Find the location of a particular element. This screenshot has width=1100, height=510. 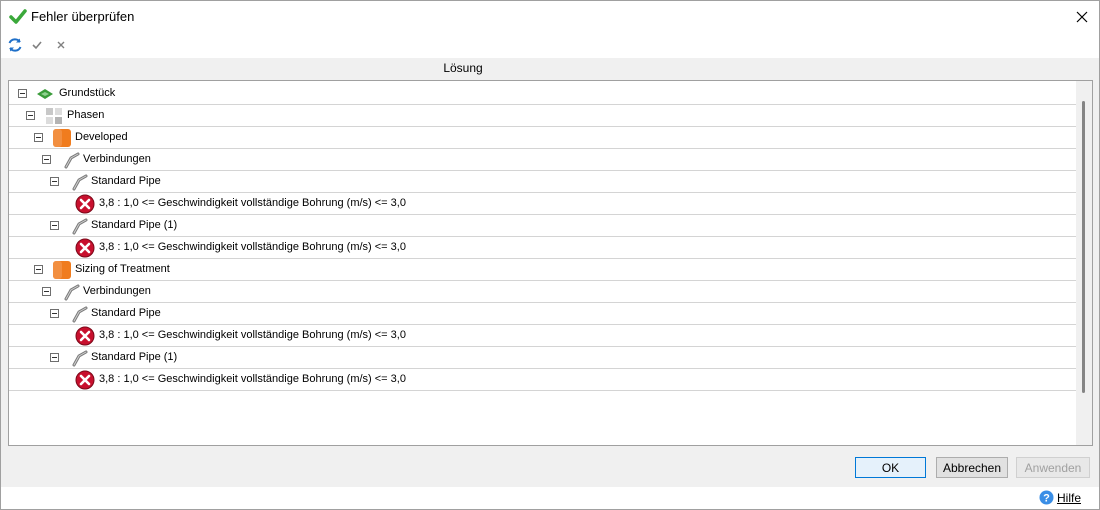

vertical-scrollbar is located at coordinates (1084, 263).